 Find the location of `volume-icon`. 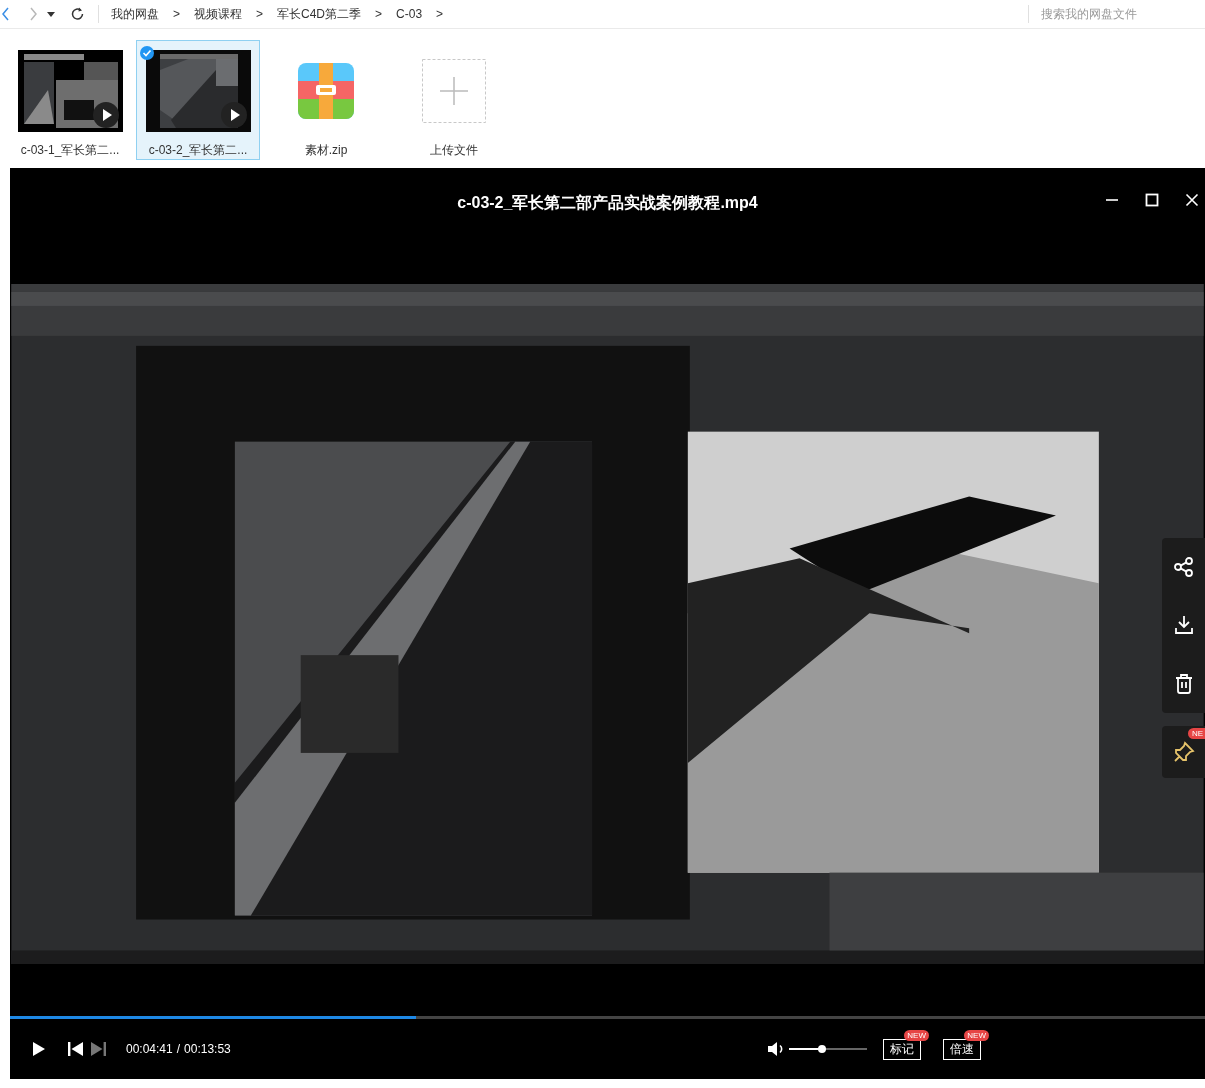

volume-icon is located at coordinates (776, 1049).